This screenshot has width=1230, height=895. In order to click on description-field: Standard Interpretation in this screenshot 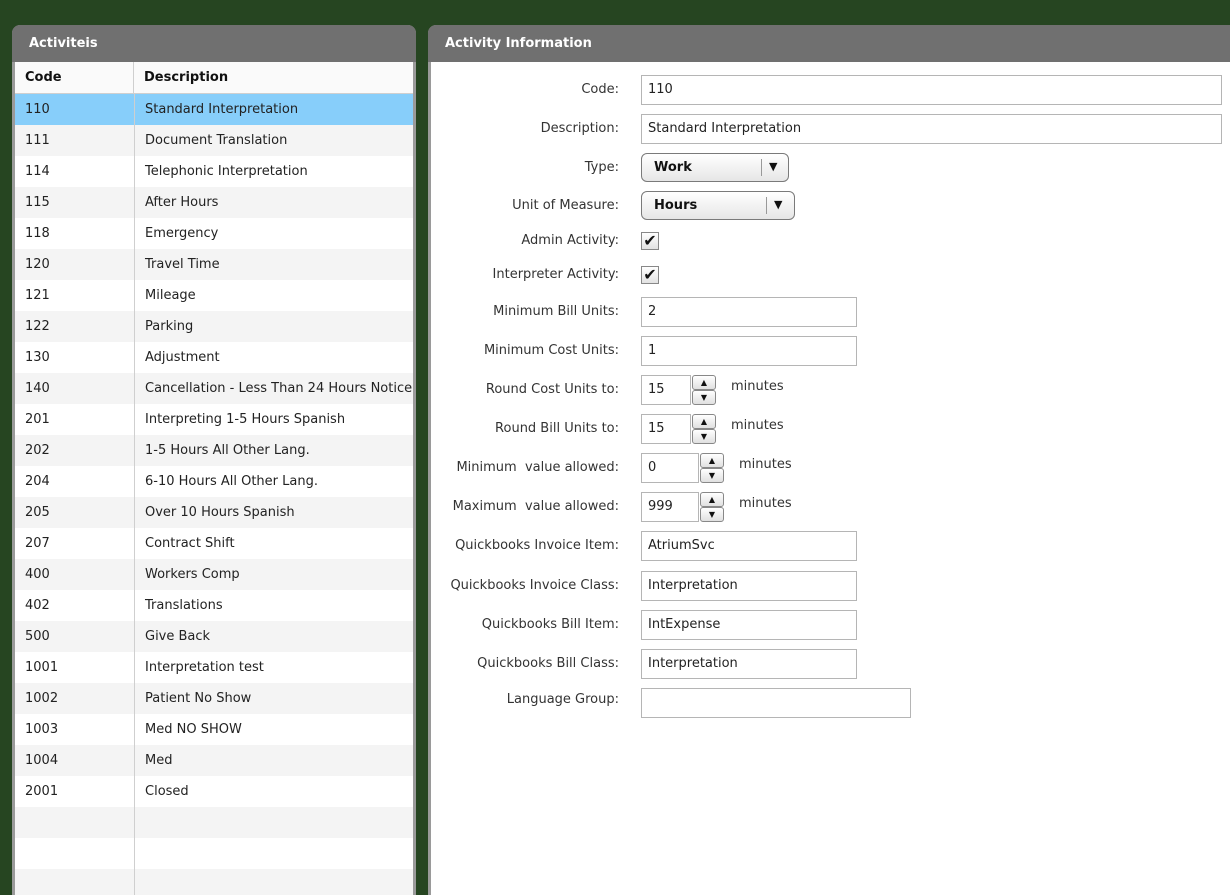, I will do `click(931, 129)`.